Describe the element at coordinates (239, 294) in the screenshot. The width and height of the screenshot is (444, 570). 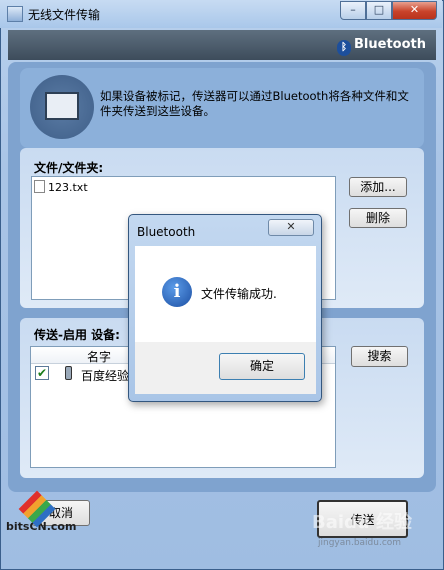
I see `dialog-message: 文件传输成功.` at that location.